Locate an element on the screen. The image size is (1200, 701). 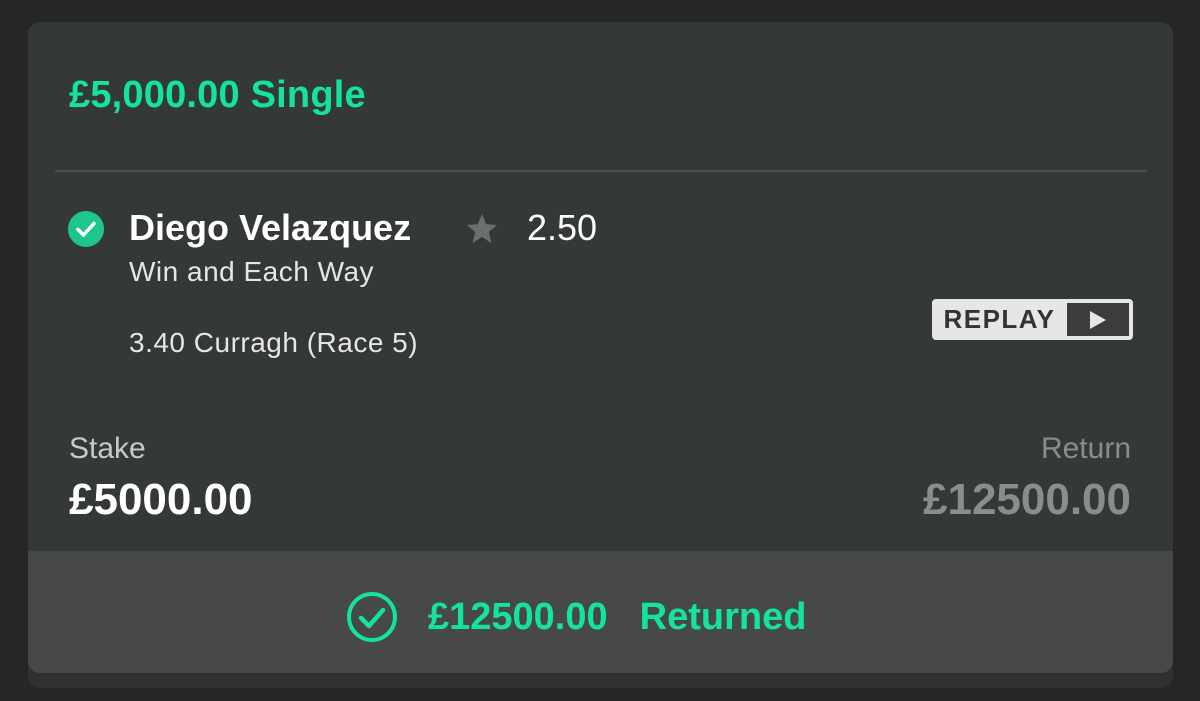
returned-status: £12500.00 Returned is located at coordinates (576, 617).